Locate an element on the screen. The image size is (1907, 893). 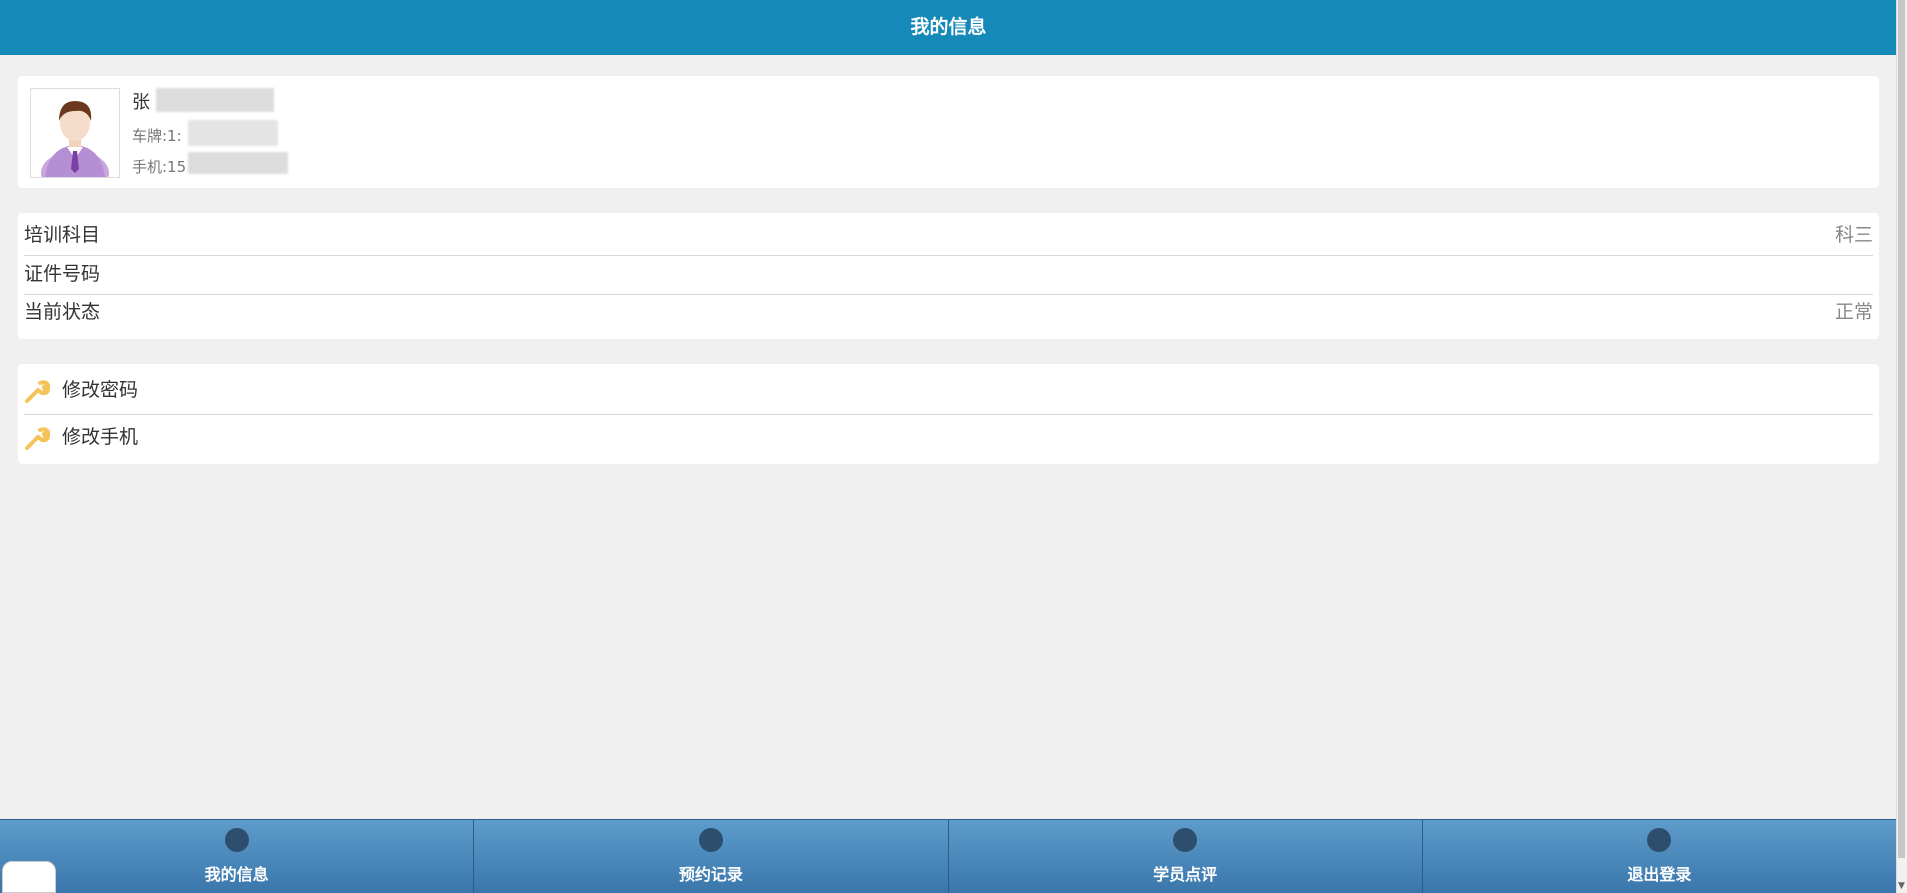
info-value: 正常 is located at coordinates (1853, 312).